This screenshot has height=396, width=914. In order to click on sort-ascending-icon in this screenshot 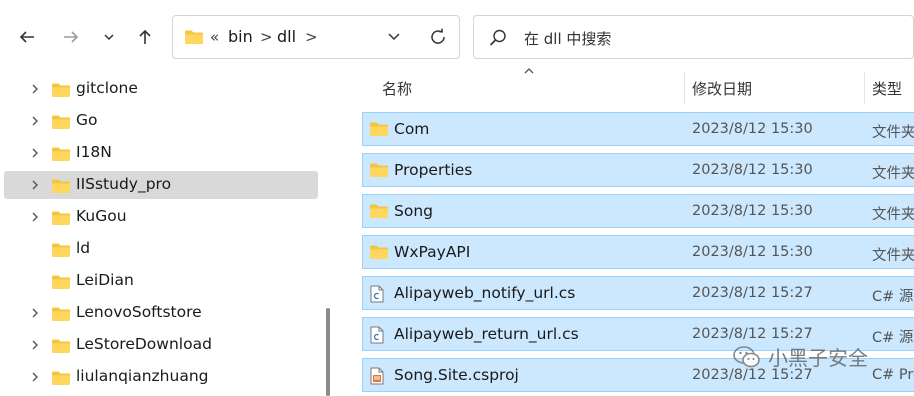, I will do `click(529, 71)`.